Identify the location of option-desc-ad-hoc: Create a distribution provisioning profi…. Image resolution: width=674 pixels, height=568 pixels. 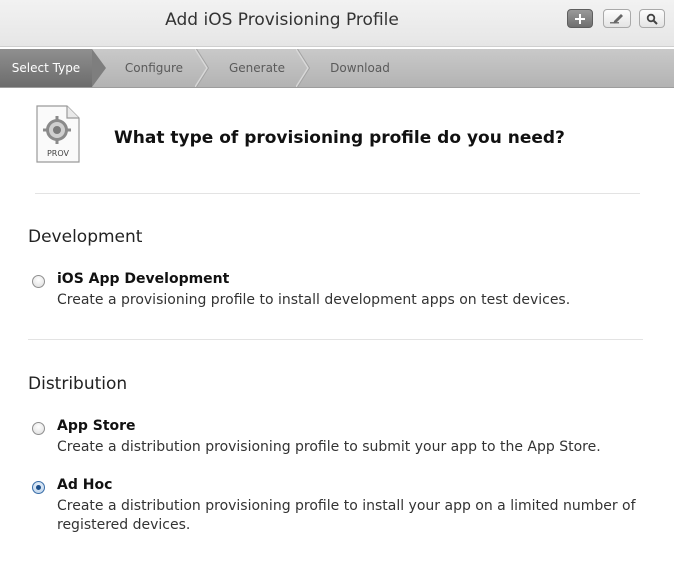
(346, 515).